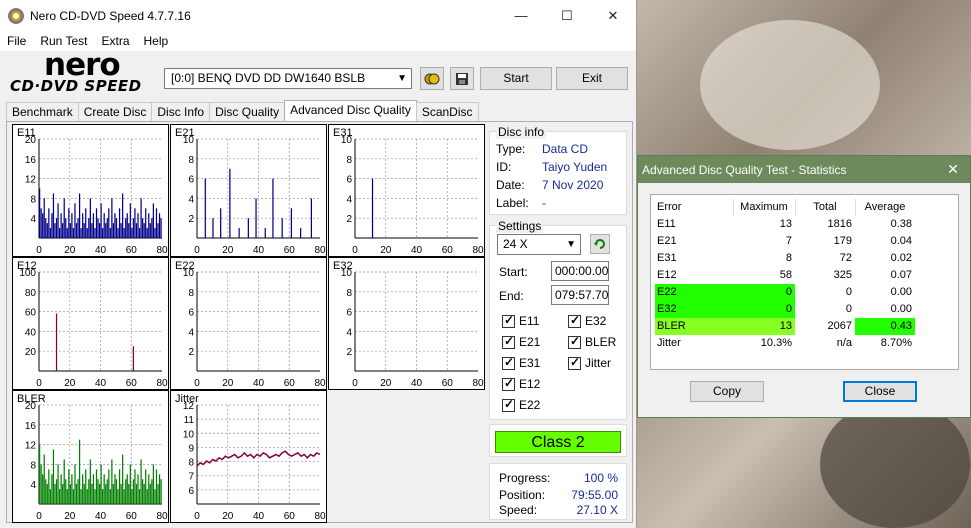 The image size is (971, 528). What do you see at coordinates (727, 391) in the screenshot?
I see `copy-button: Copy` at bounding box center [727, 391].